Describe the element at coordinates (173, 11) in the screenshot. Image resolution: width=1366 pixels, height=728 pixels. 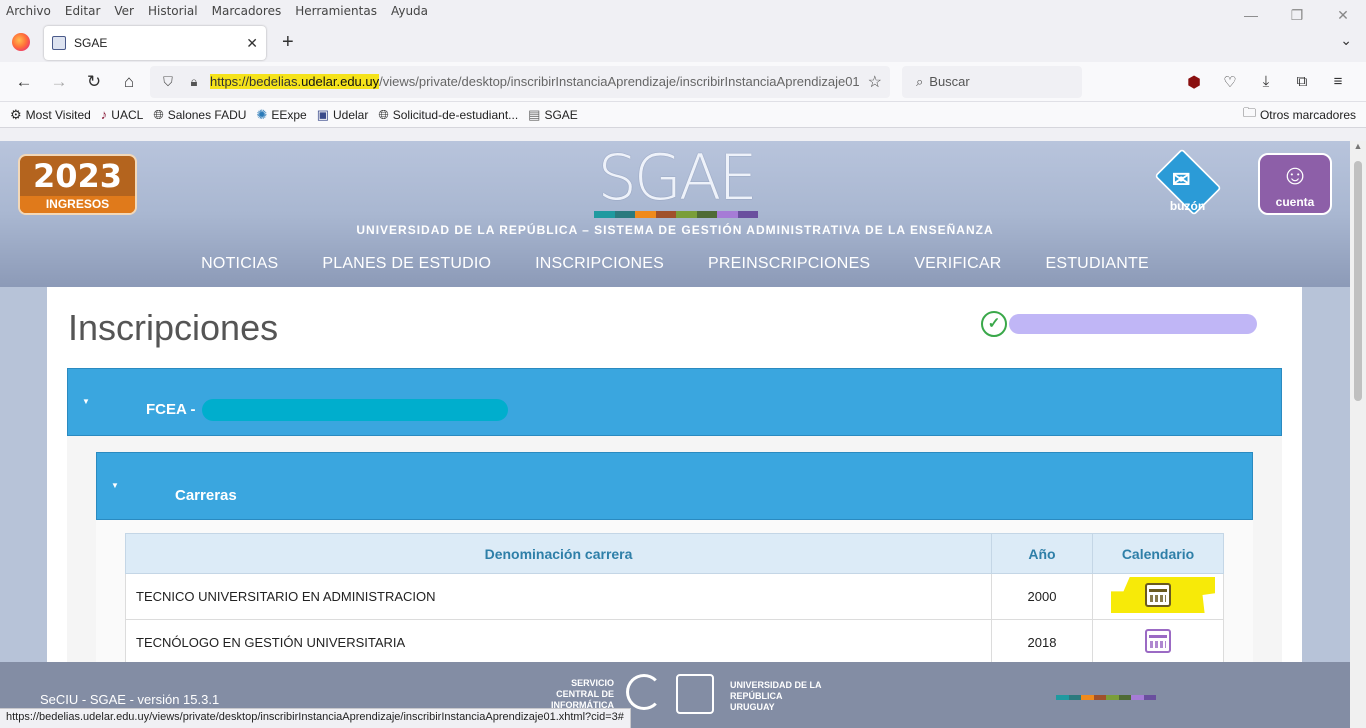
I see `menu-historial: Historial` at that location.